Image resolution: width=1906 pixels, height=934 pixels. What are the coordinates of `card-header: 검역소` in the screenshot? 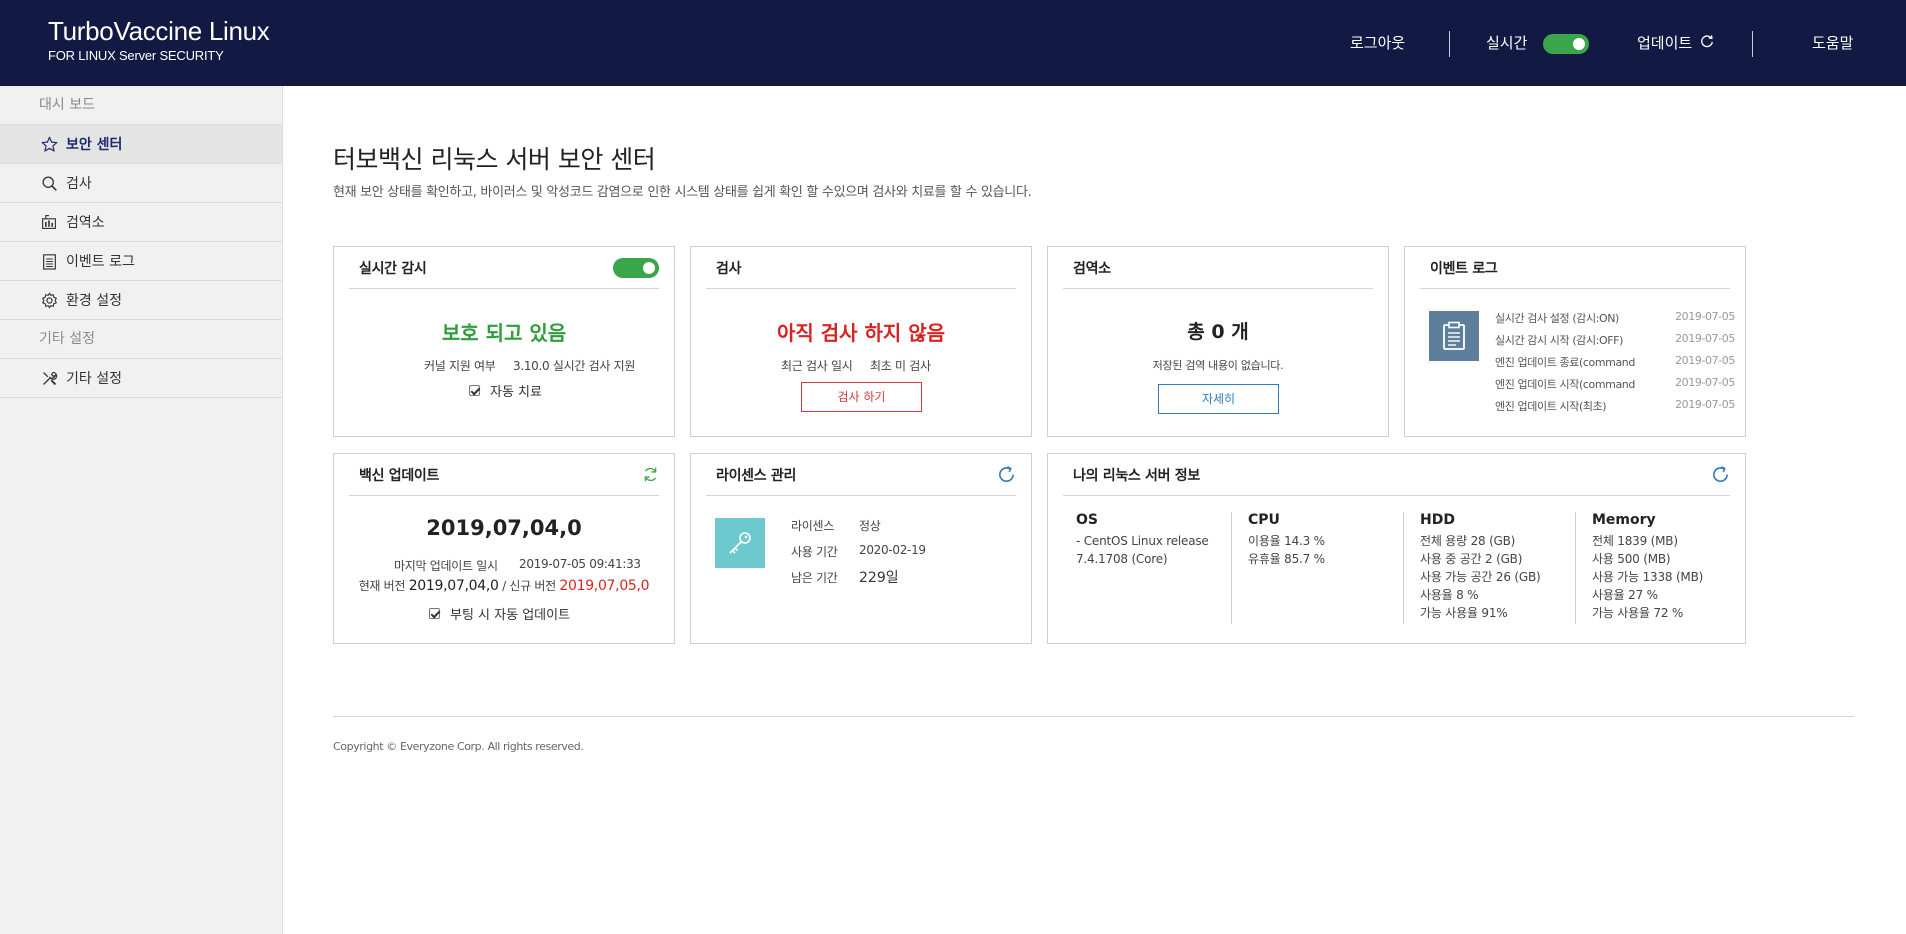 It's located at (1218, 268).